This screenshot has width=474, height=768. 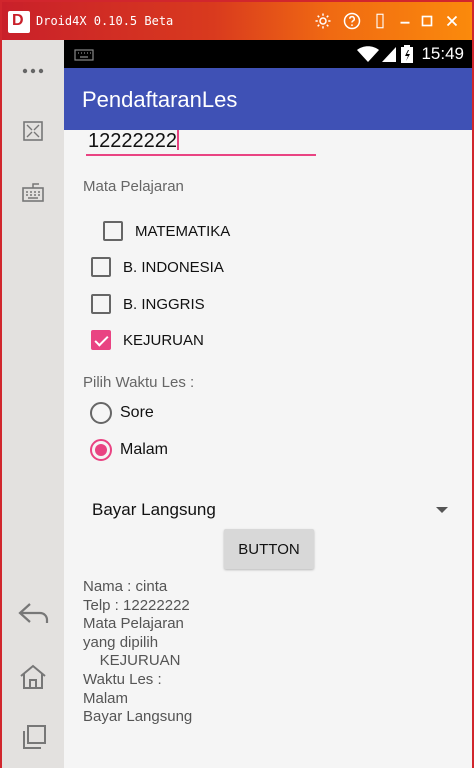 What do you see at coordinates (136, 605) in the screenshot?
I see `result-line: Telp : 12222222` at bounding box center [136, 605].